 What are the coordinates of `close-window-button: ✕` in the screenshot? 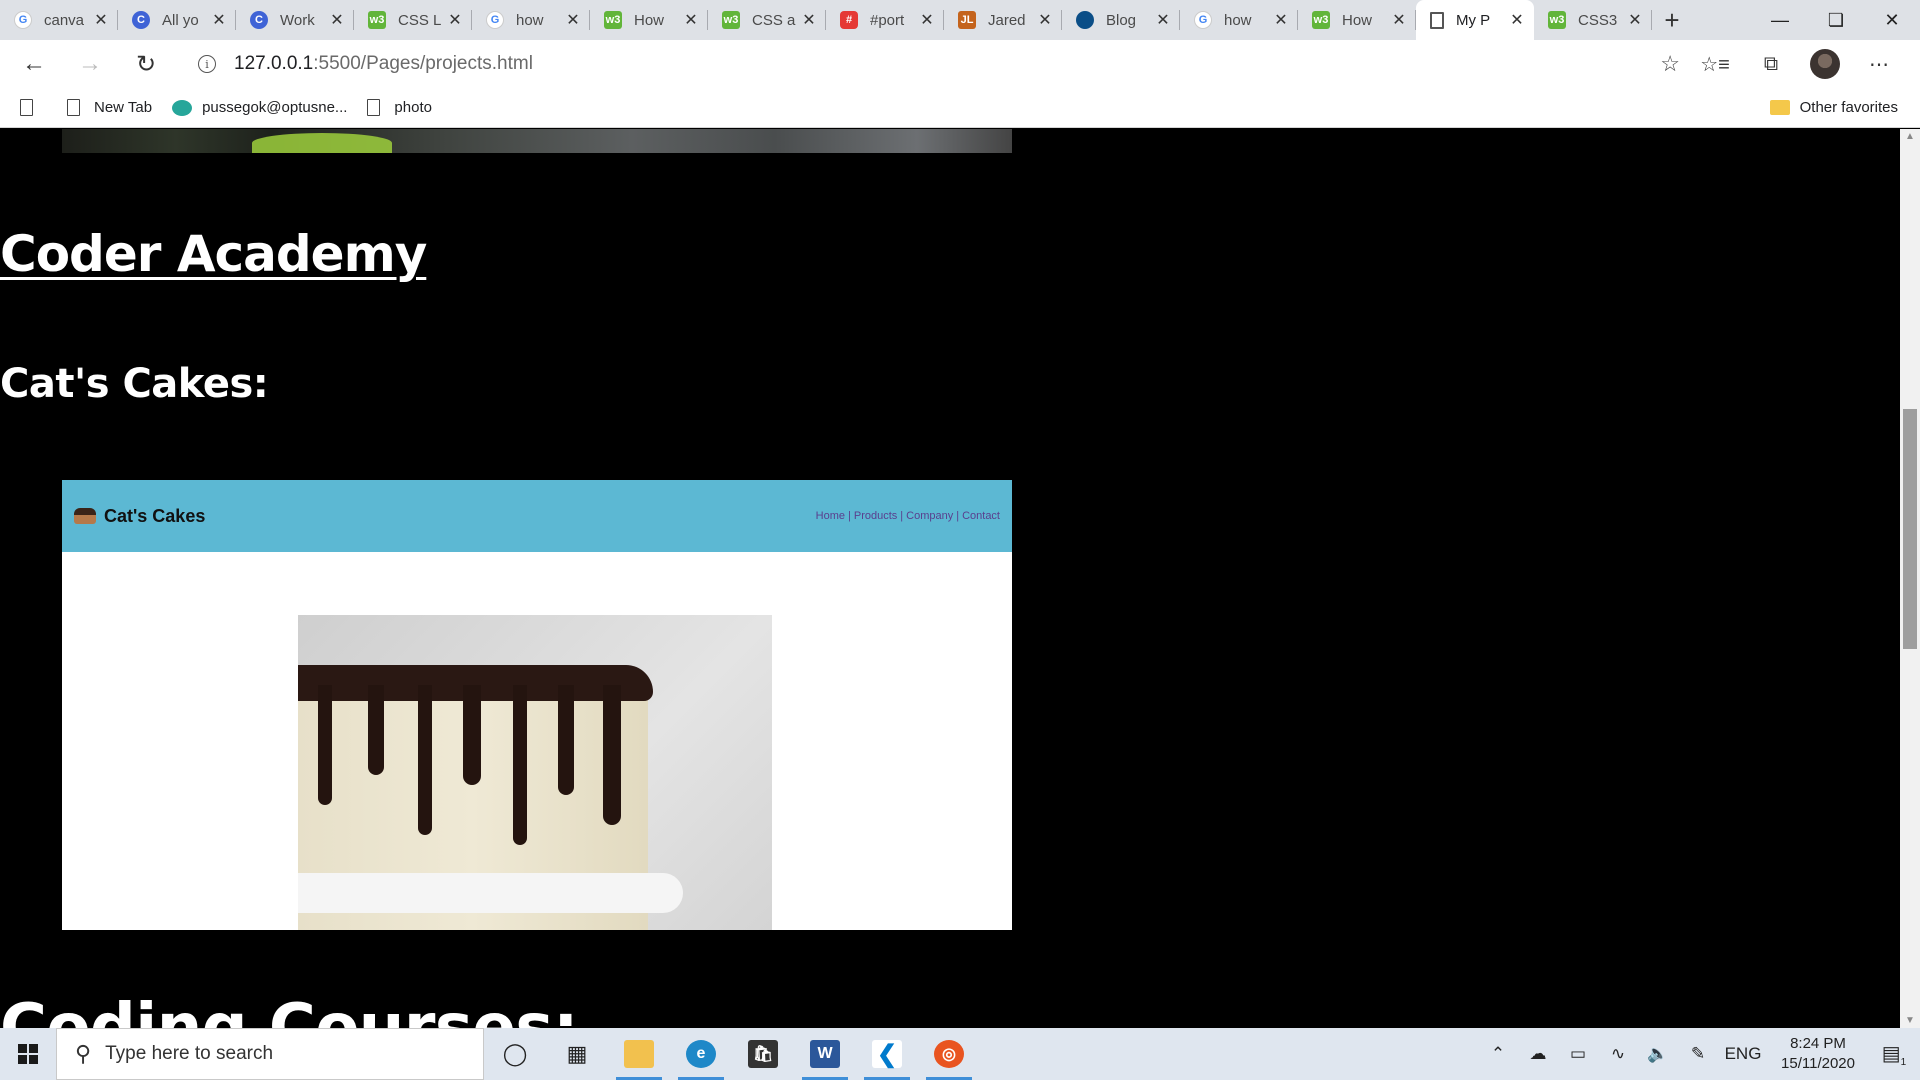 It's located at (1892, 20).